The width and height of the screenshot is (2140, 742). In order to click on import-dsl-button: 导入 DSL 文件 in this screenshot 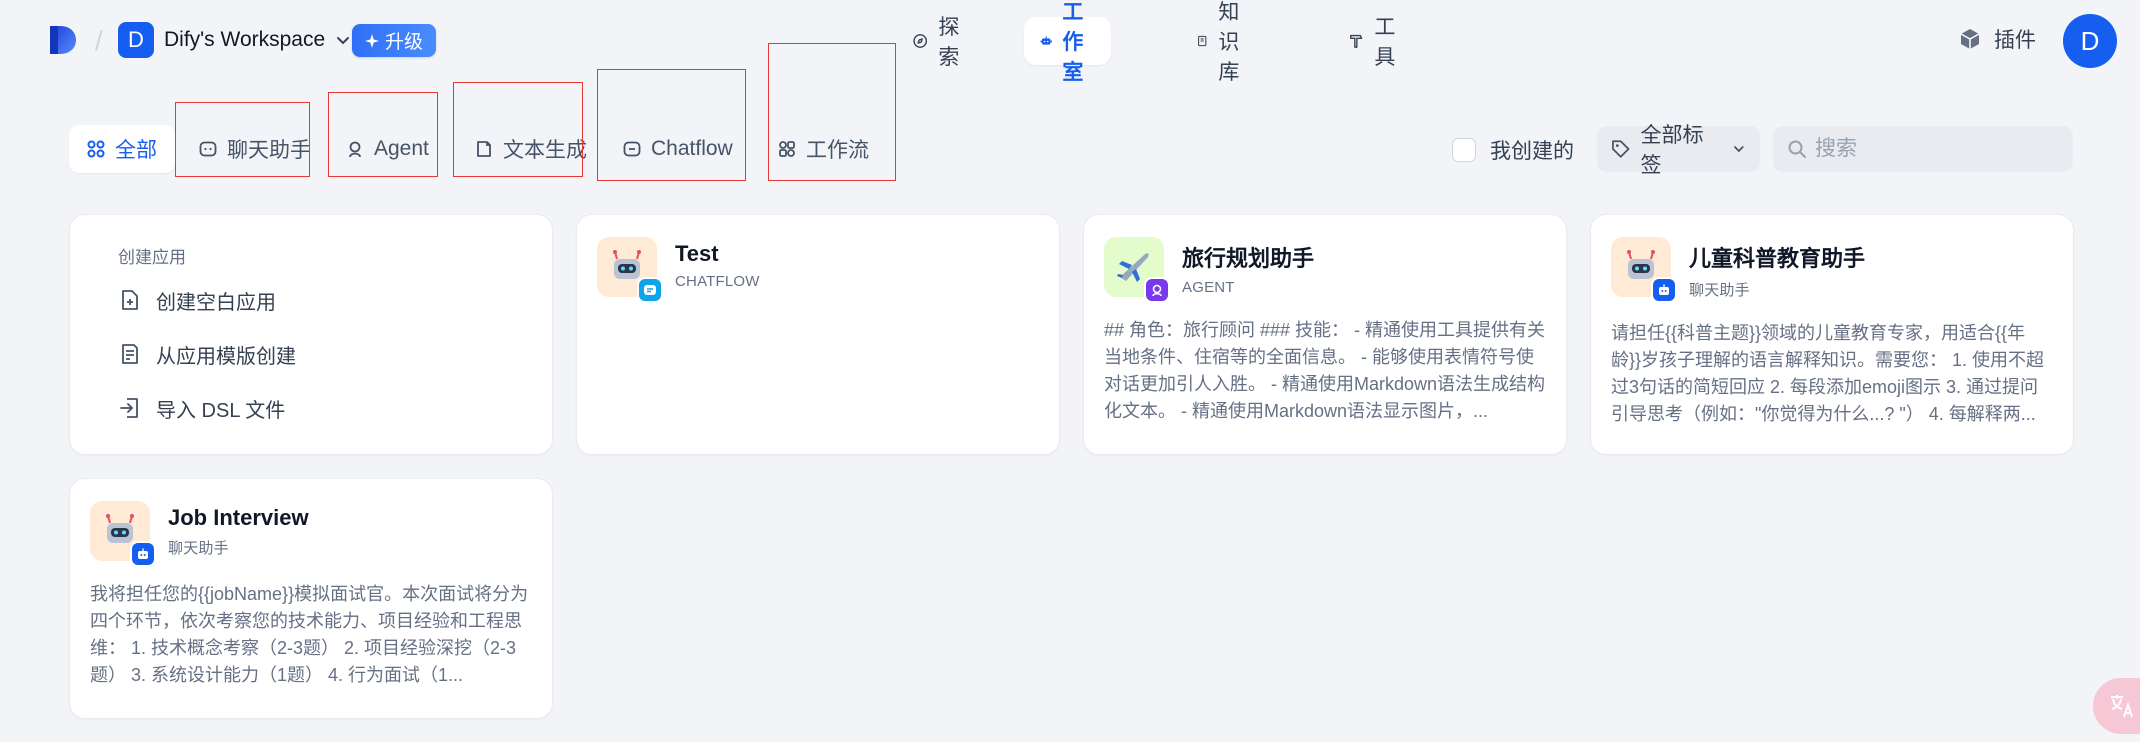, I will do `click(335, 408)`.